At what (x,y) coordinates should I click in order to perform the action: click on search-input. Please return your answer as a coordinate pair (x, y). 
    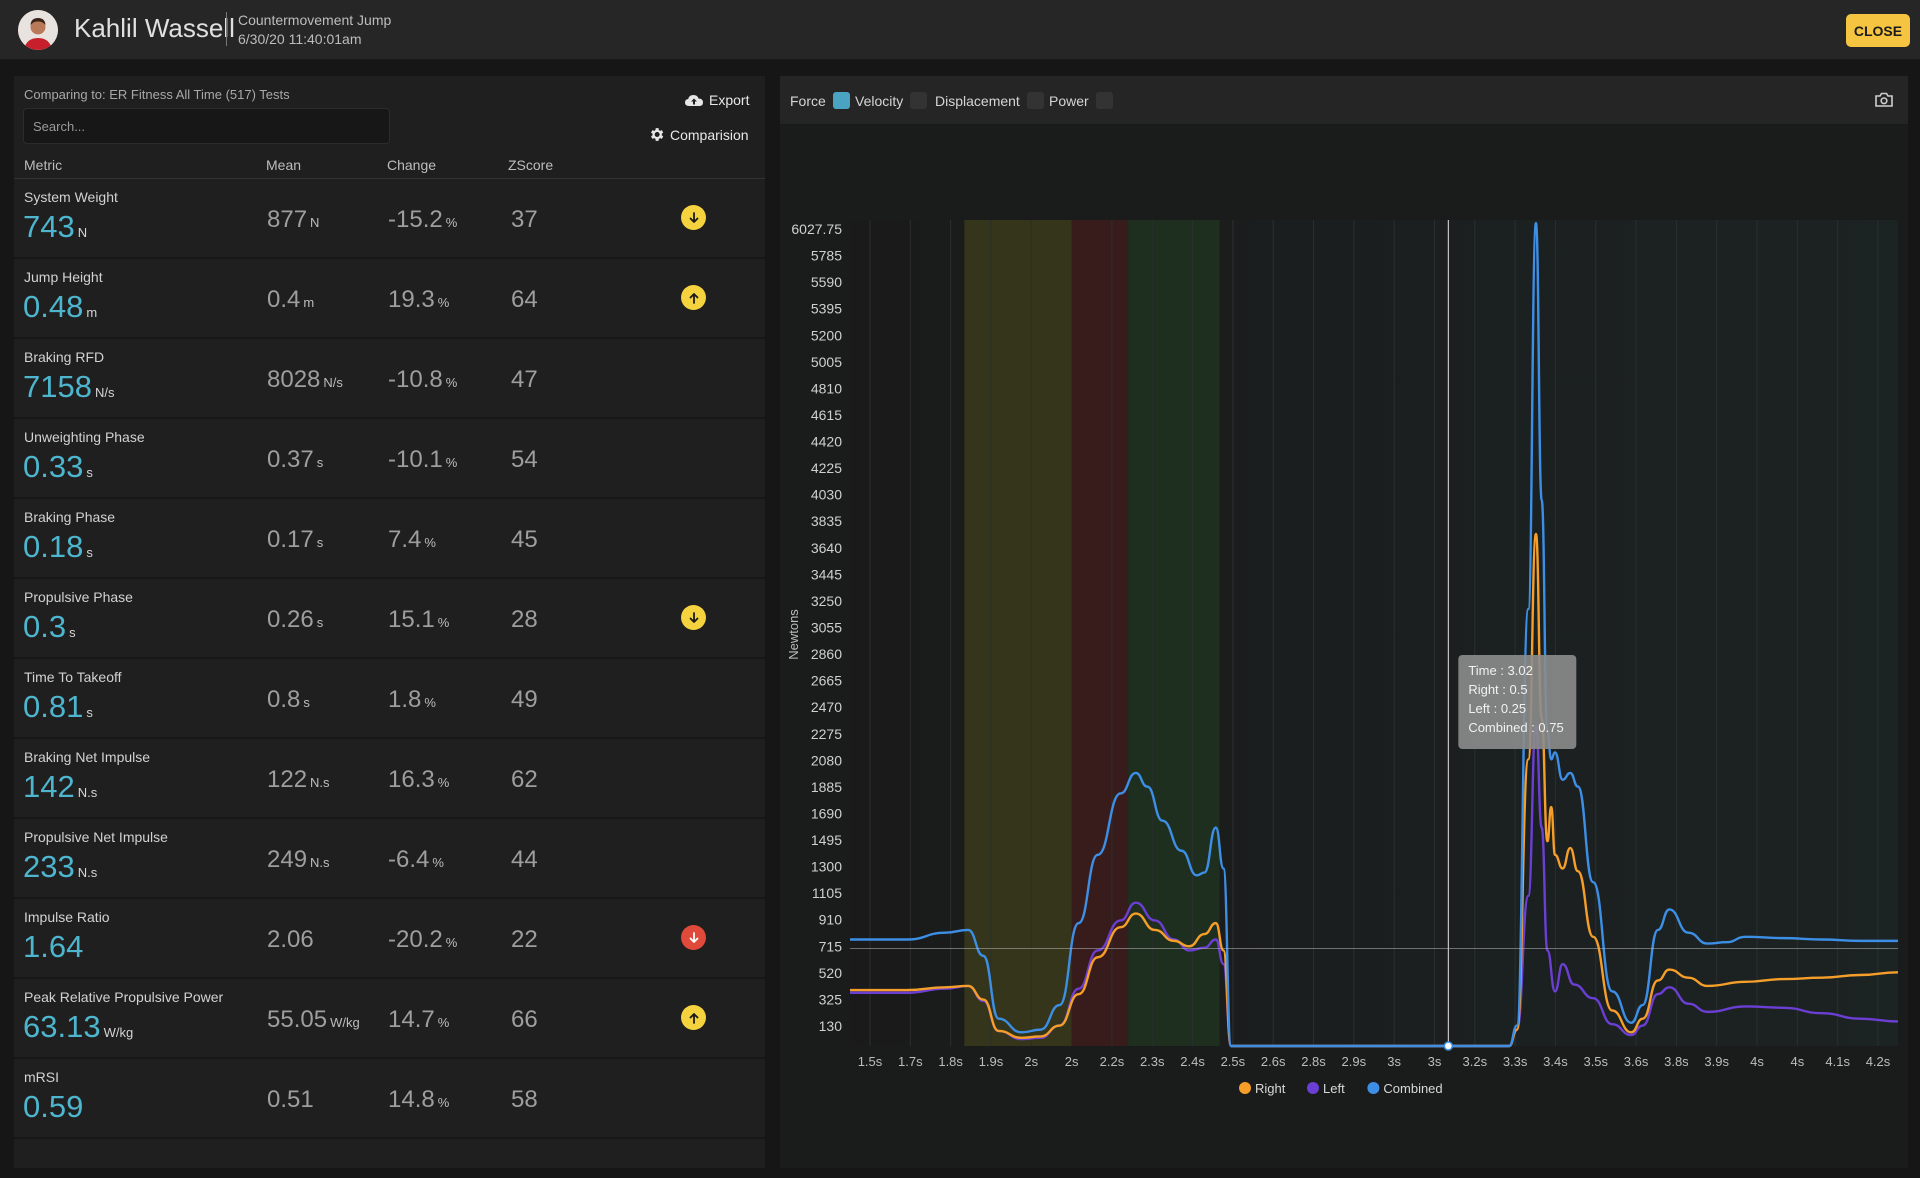
    Looking at the image, I should click on (206, 126).